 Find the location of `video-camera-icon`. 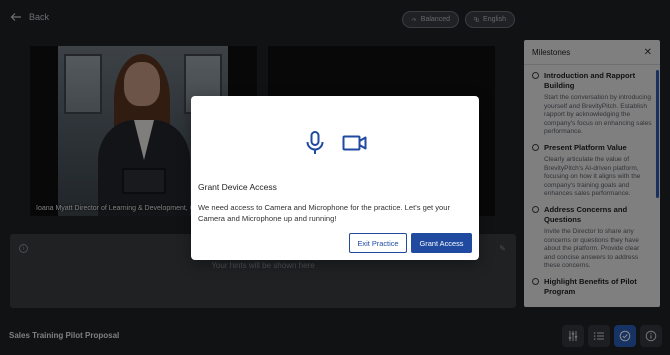

video-camera-icon is located at coordinates (354, 143).